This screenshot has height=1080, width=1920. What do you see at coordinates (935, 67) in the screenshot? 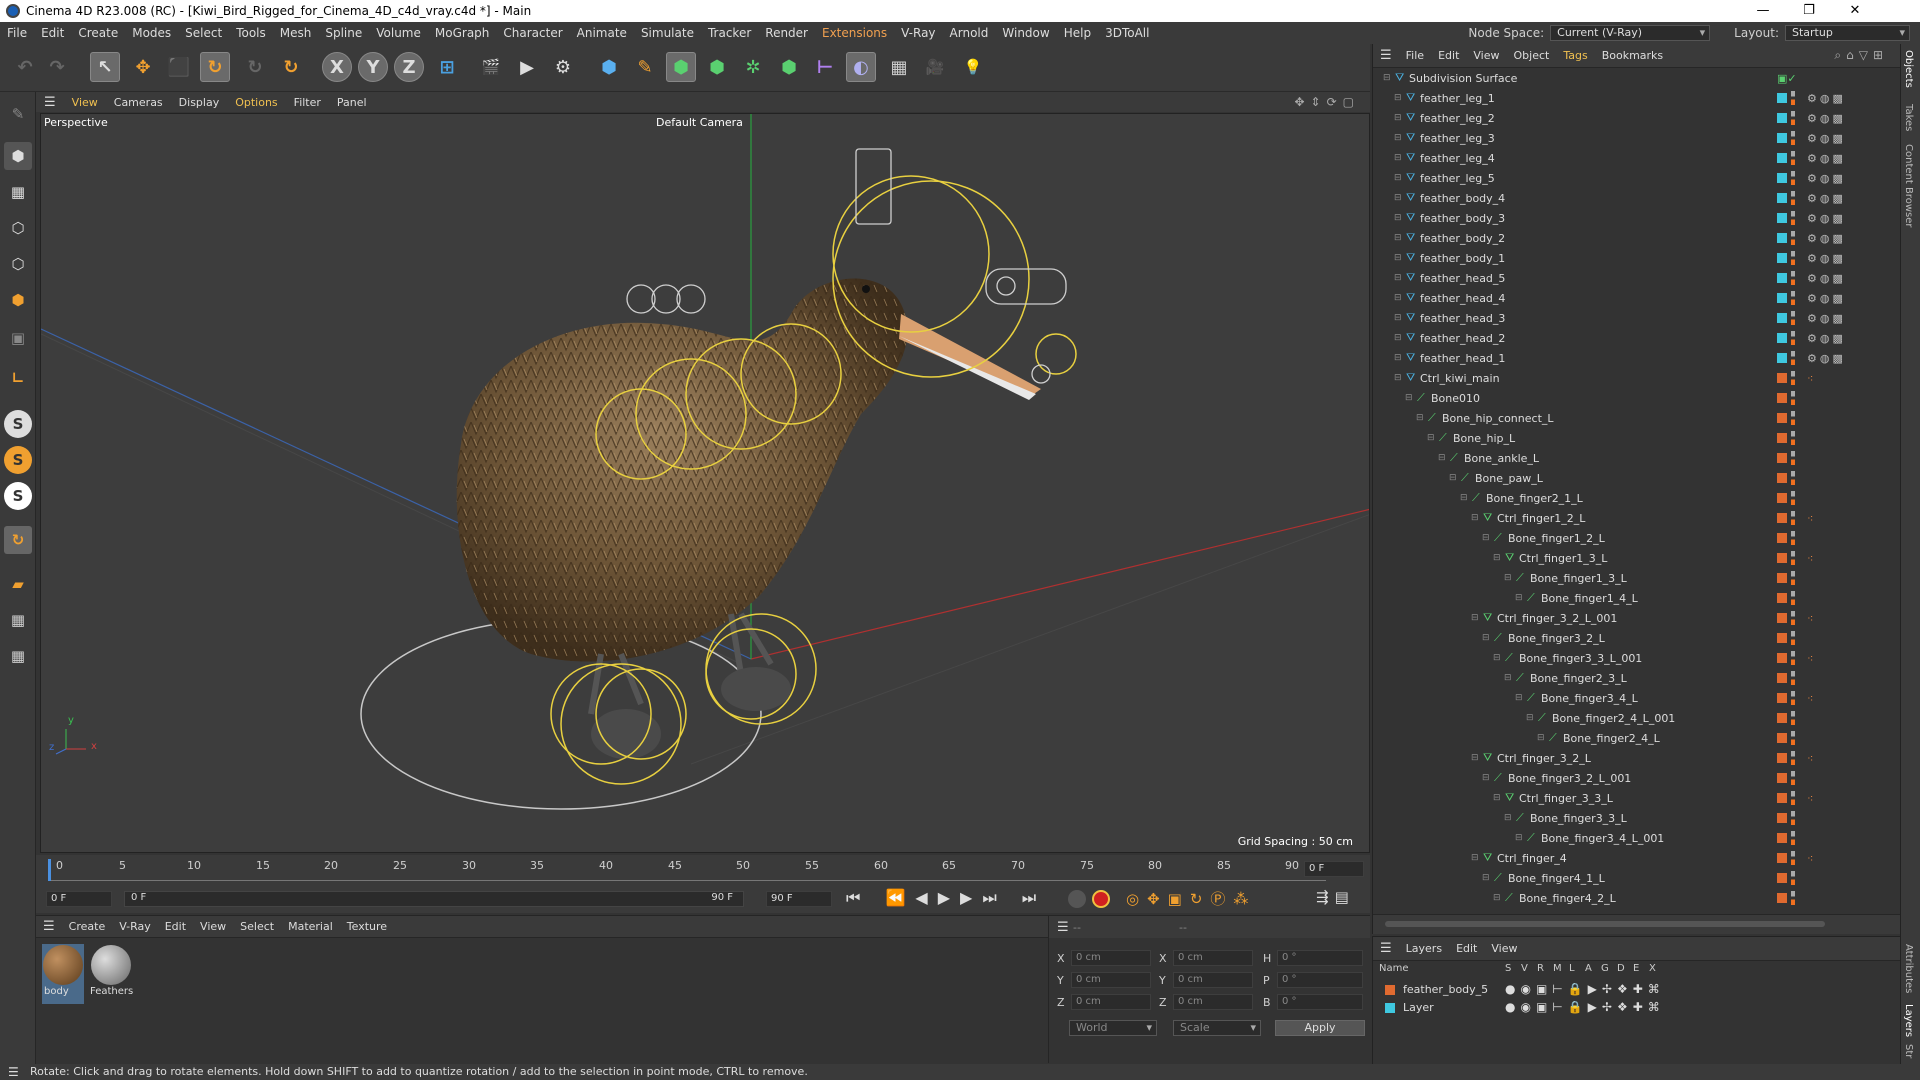
I see `camera-icon: 🎥` at bounding box center [935, 67].